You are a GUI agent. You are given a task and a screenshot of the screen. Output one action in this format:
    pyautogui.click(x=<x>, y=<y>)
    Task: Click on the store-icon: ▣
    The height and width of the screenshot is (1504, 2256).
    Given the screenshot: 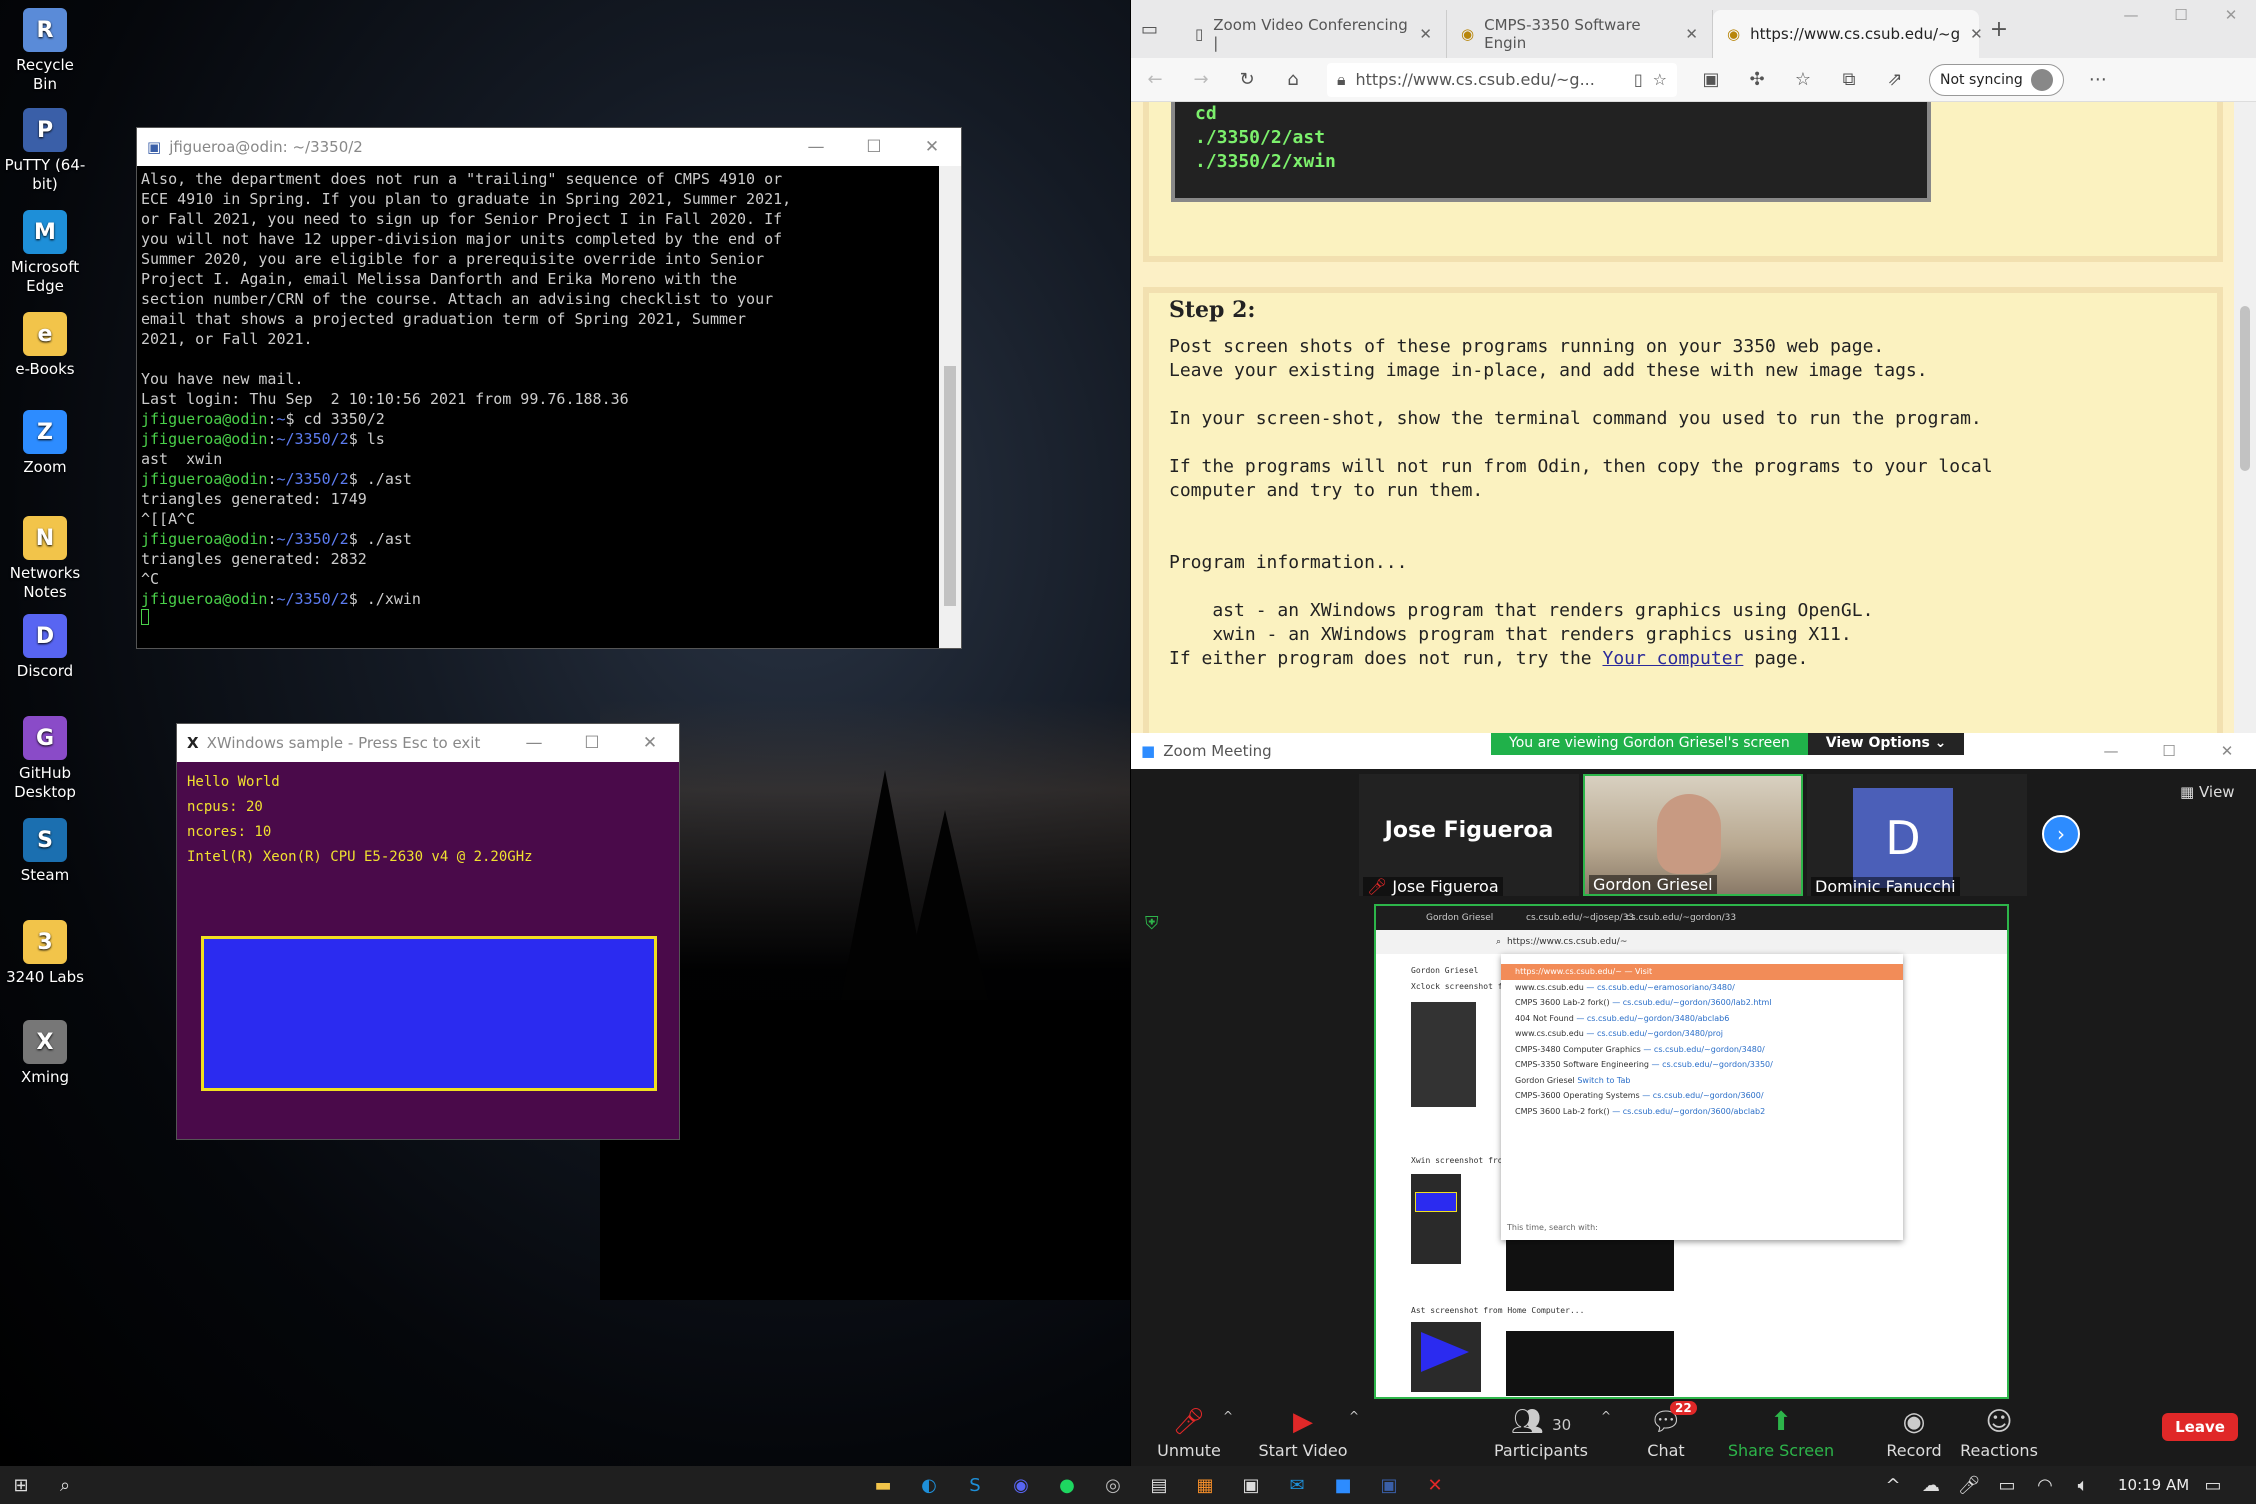 What is the action you would take?
    pyautogui.click(x=1251, y=1485)
    